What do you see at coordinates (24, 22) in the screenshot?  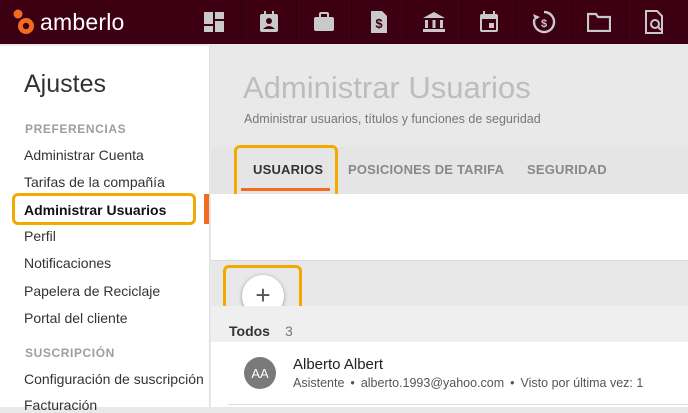 I see `amberlo-logo-icon` at bounding box center [24, 22].